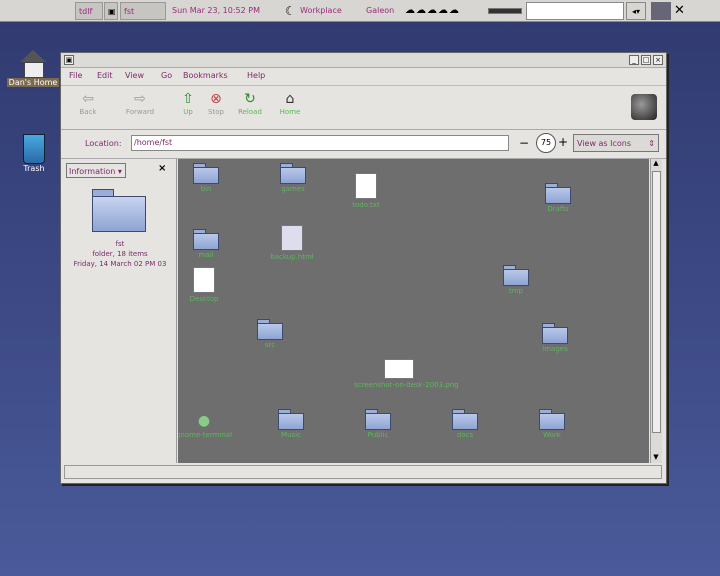 Image resolution: width=720 pixels, height=576 pixels. I want to click on vertical-scrollbar: ▲ ▼, so click(656, 311).